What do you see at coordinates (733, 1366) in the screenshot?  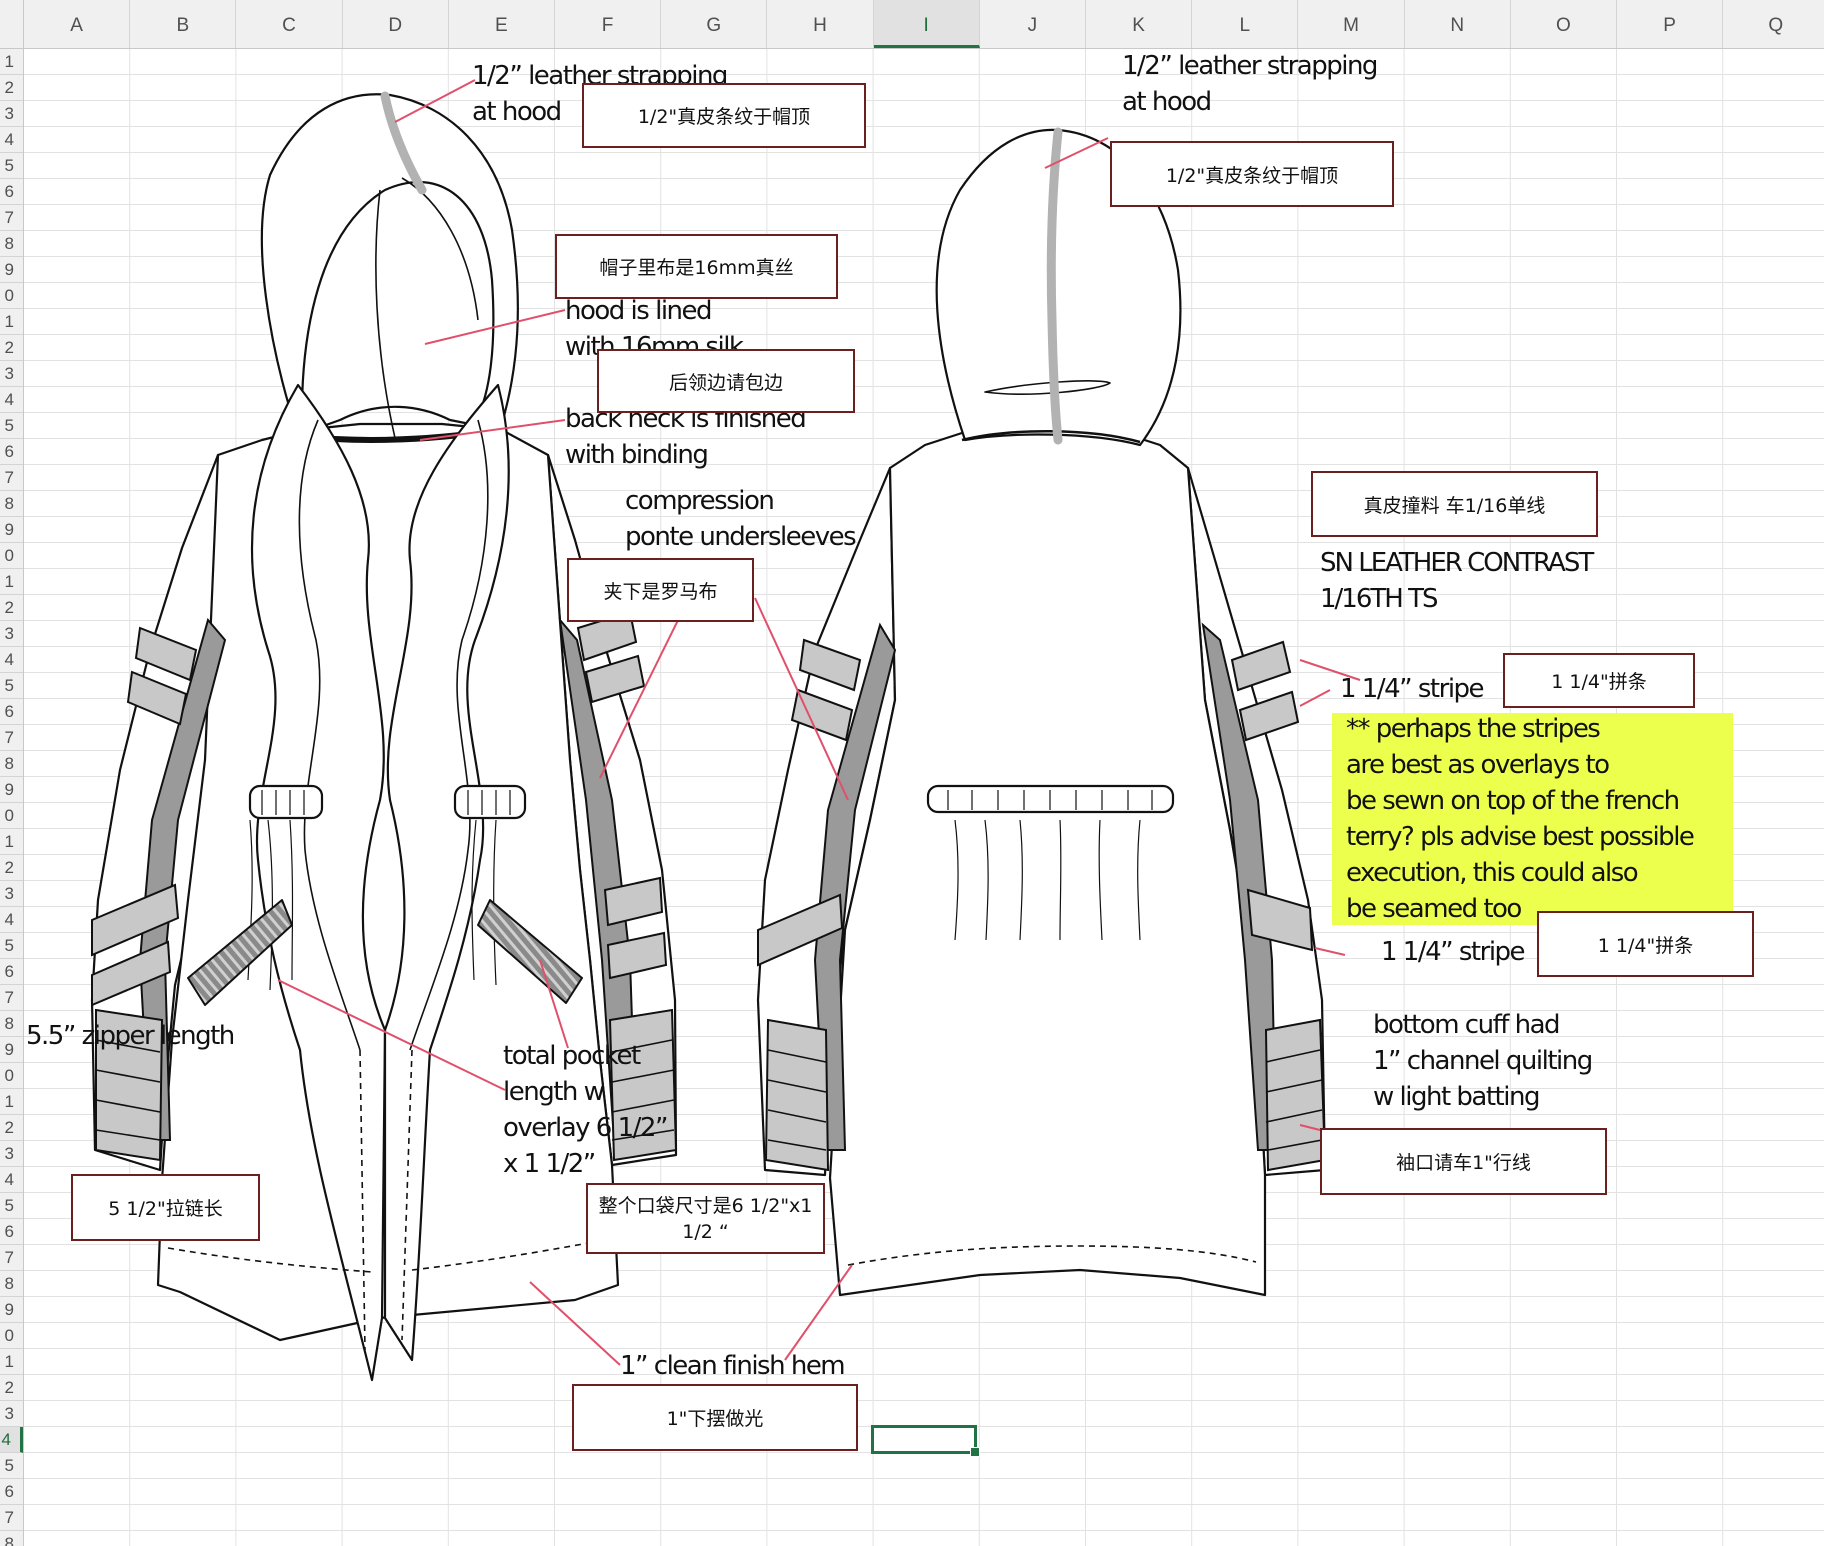 I see `hem-note: 1” clean finish hem` at bounding box center [733, 1366].